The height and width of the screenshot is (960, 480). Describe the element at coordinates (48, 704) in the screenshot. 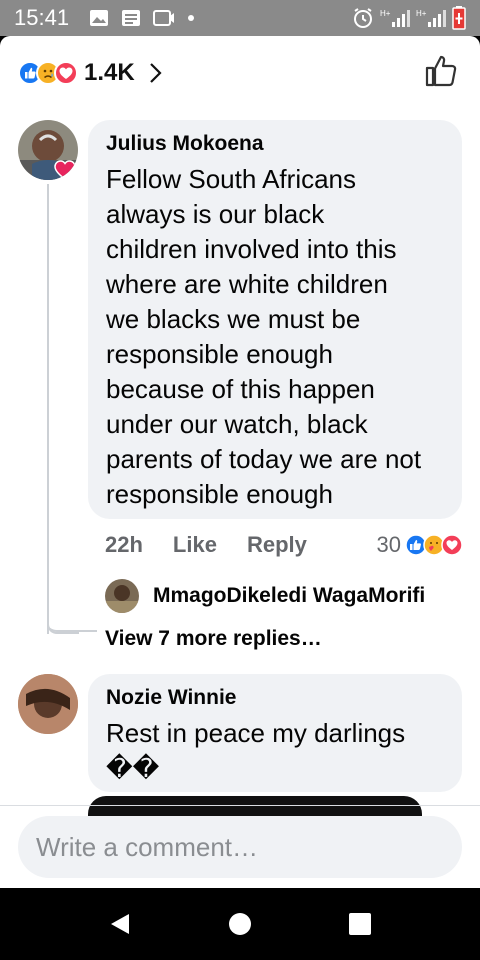

I see `avatar-nozie` at that location.